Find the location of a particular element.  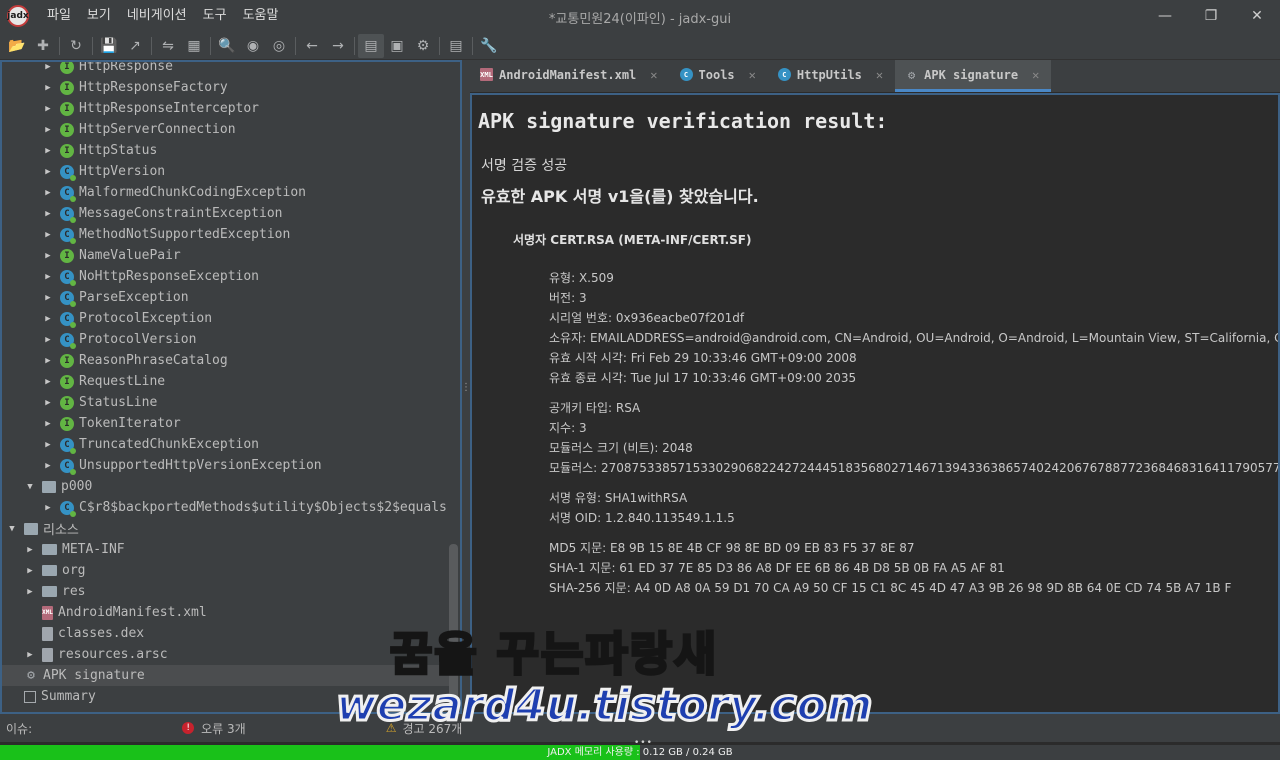

preferences-wrench-icon: 🔧 is located at coordinates (489, 46).